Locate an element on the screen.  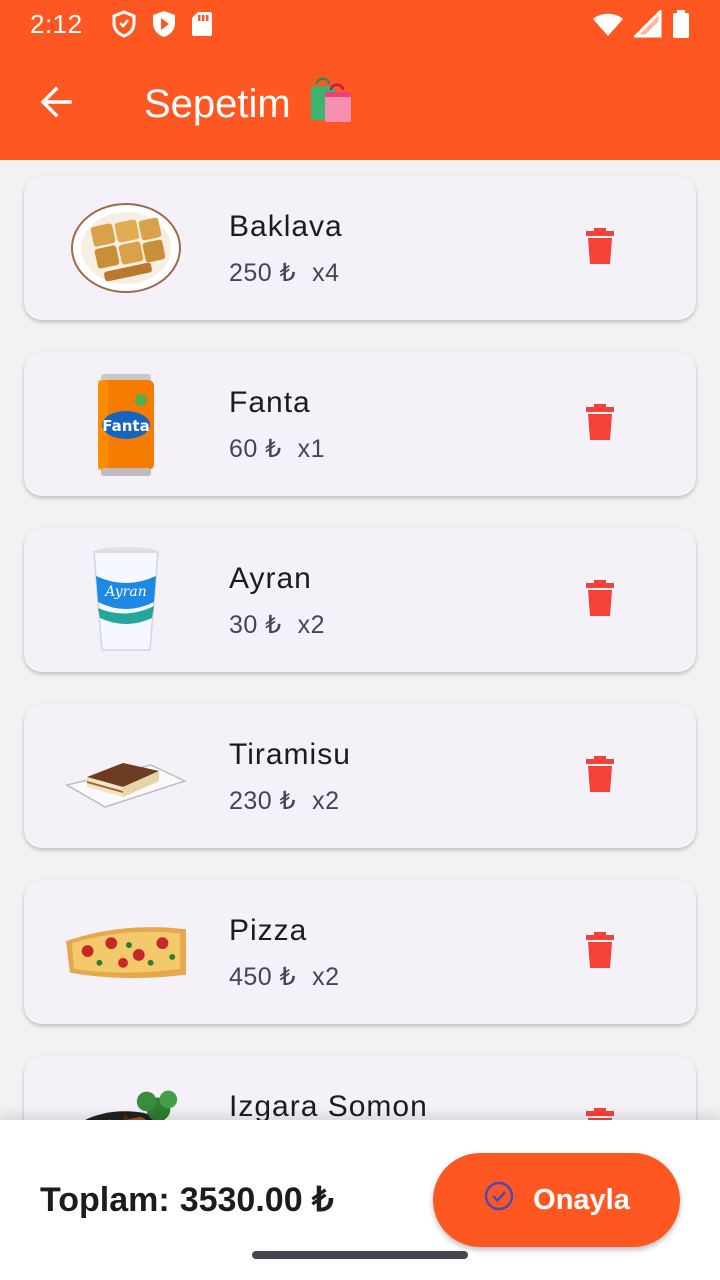
item-name: Pizza is located at coordinates (268, 930).